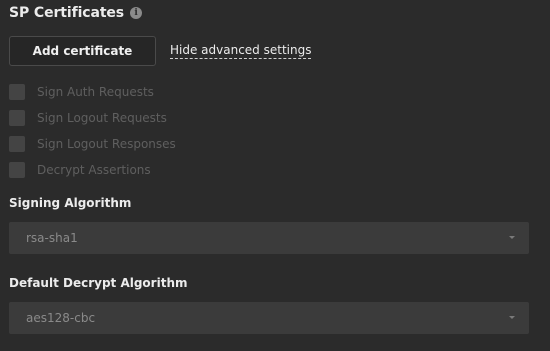 This screenshot has width=550, height=351. Describe the element at coordinates (94, 170) in the screenshot. I see `checkbox-label: Decrypt Assertions` at that location.